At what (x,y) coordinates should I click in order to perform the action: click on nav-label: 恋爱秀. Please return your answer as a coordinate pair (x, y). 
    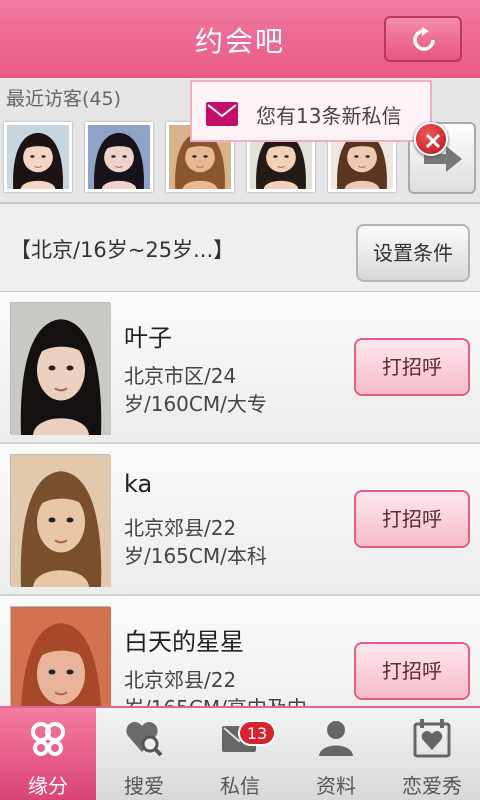
    Looking at the image, I should click on (432, 786).